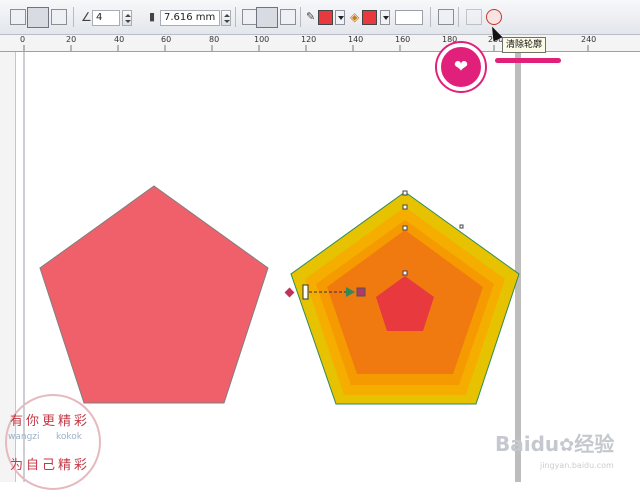  What do you see at coordinates (555, 444) in the screenshot?
I see `baidu-watermark: Baidu✿经验` at bounding box center [555, 444].